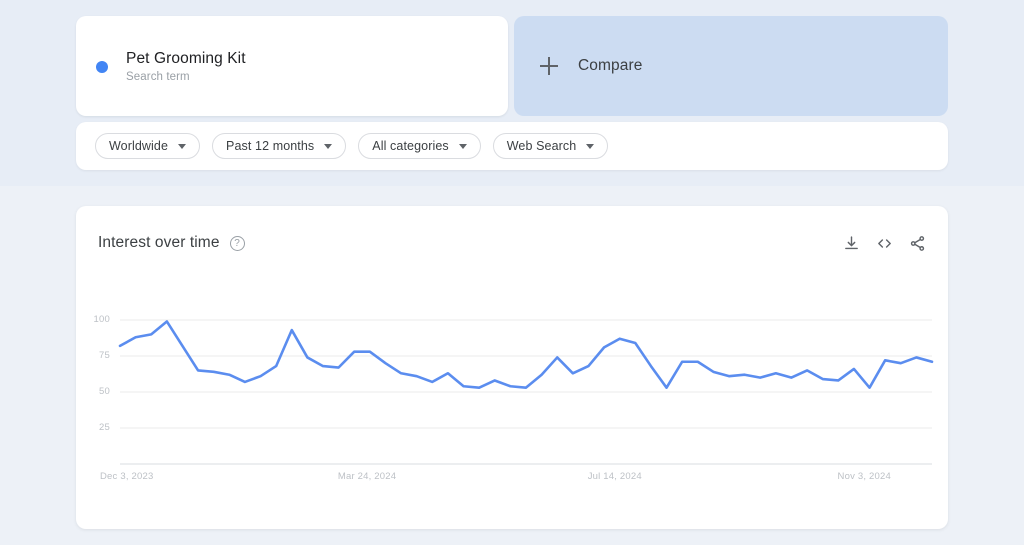 The height and width of the screenshot is (545, 1024). What do you see at coordinates (549, 66) in the screenshot?
I see `plus-icon` at bounding box center [549, 66].